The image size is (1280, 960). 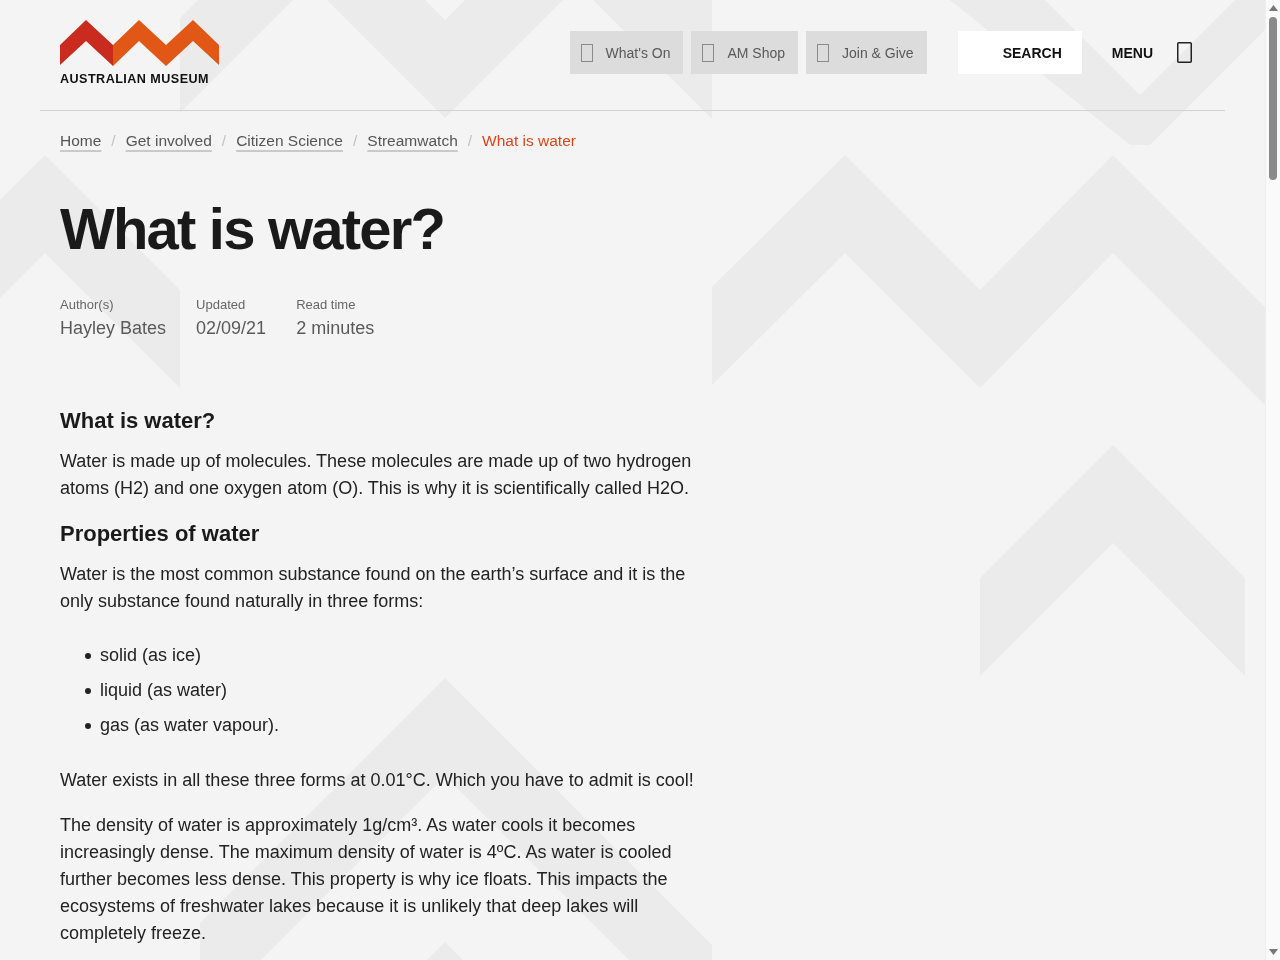 I want to click on breadcrumb-current: What is water, so click(x=529, y=141).